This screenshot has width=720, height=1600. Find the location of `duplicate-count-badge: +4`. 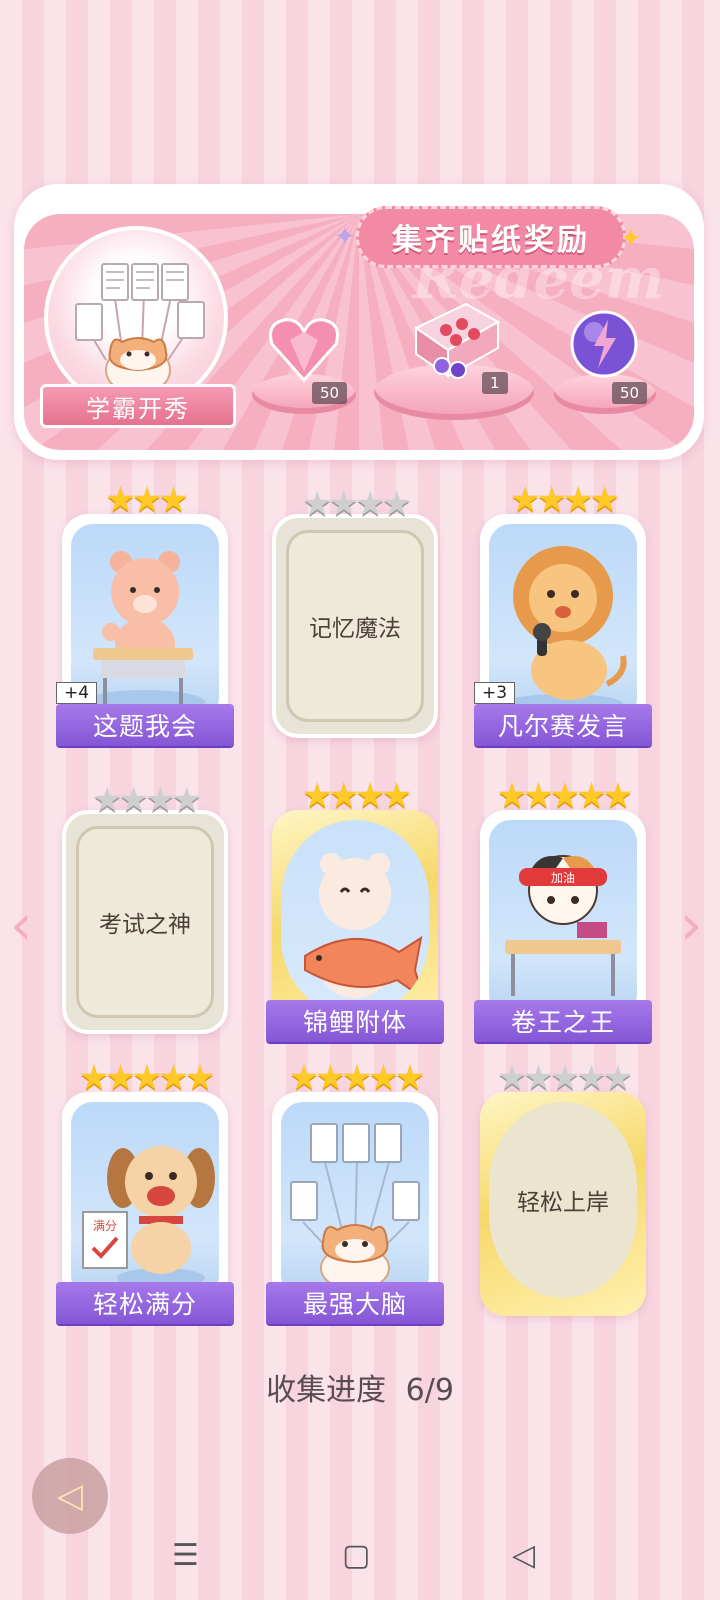

duplicate-count-badge: +4 is located at coordinates (77, 693).